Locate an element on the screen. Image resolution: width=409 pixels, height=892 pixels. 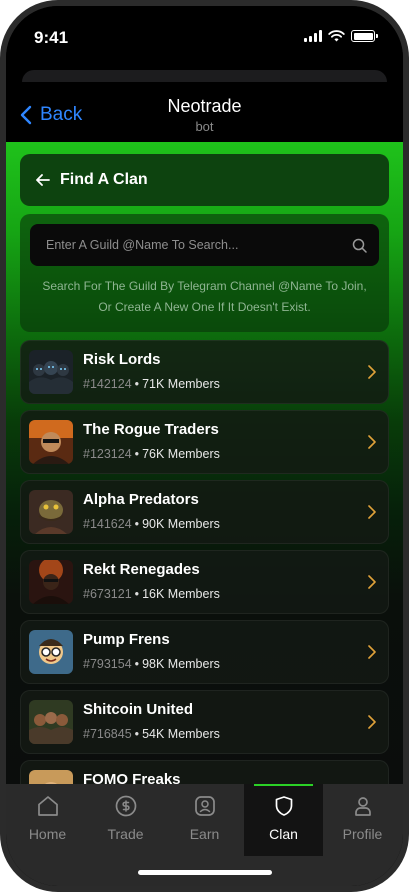
search-icon is located at coordinates (359, 245).